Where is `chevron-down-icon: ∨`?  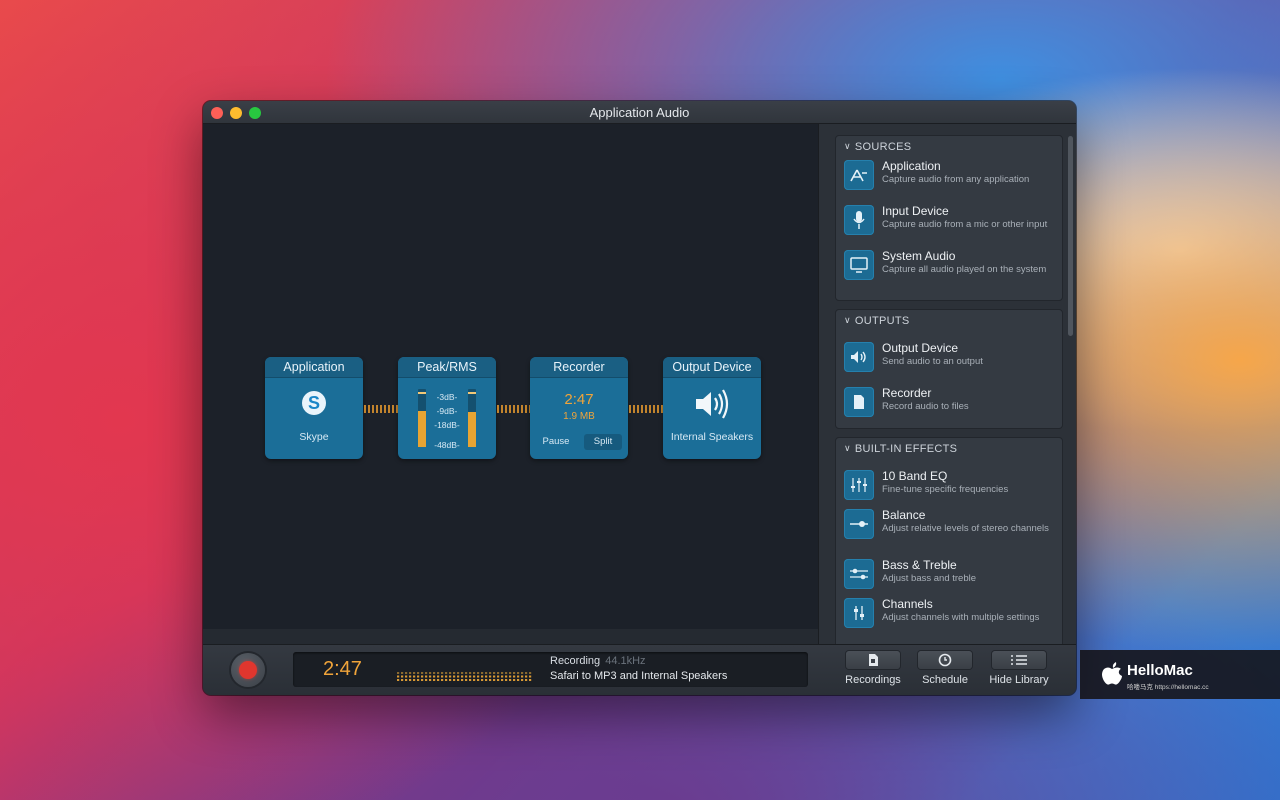 chevron-down-icon: ∨ is located at coordinates (847, 448).